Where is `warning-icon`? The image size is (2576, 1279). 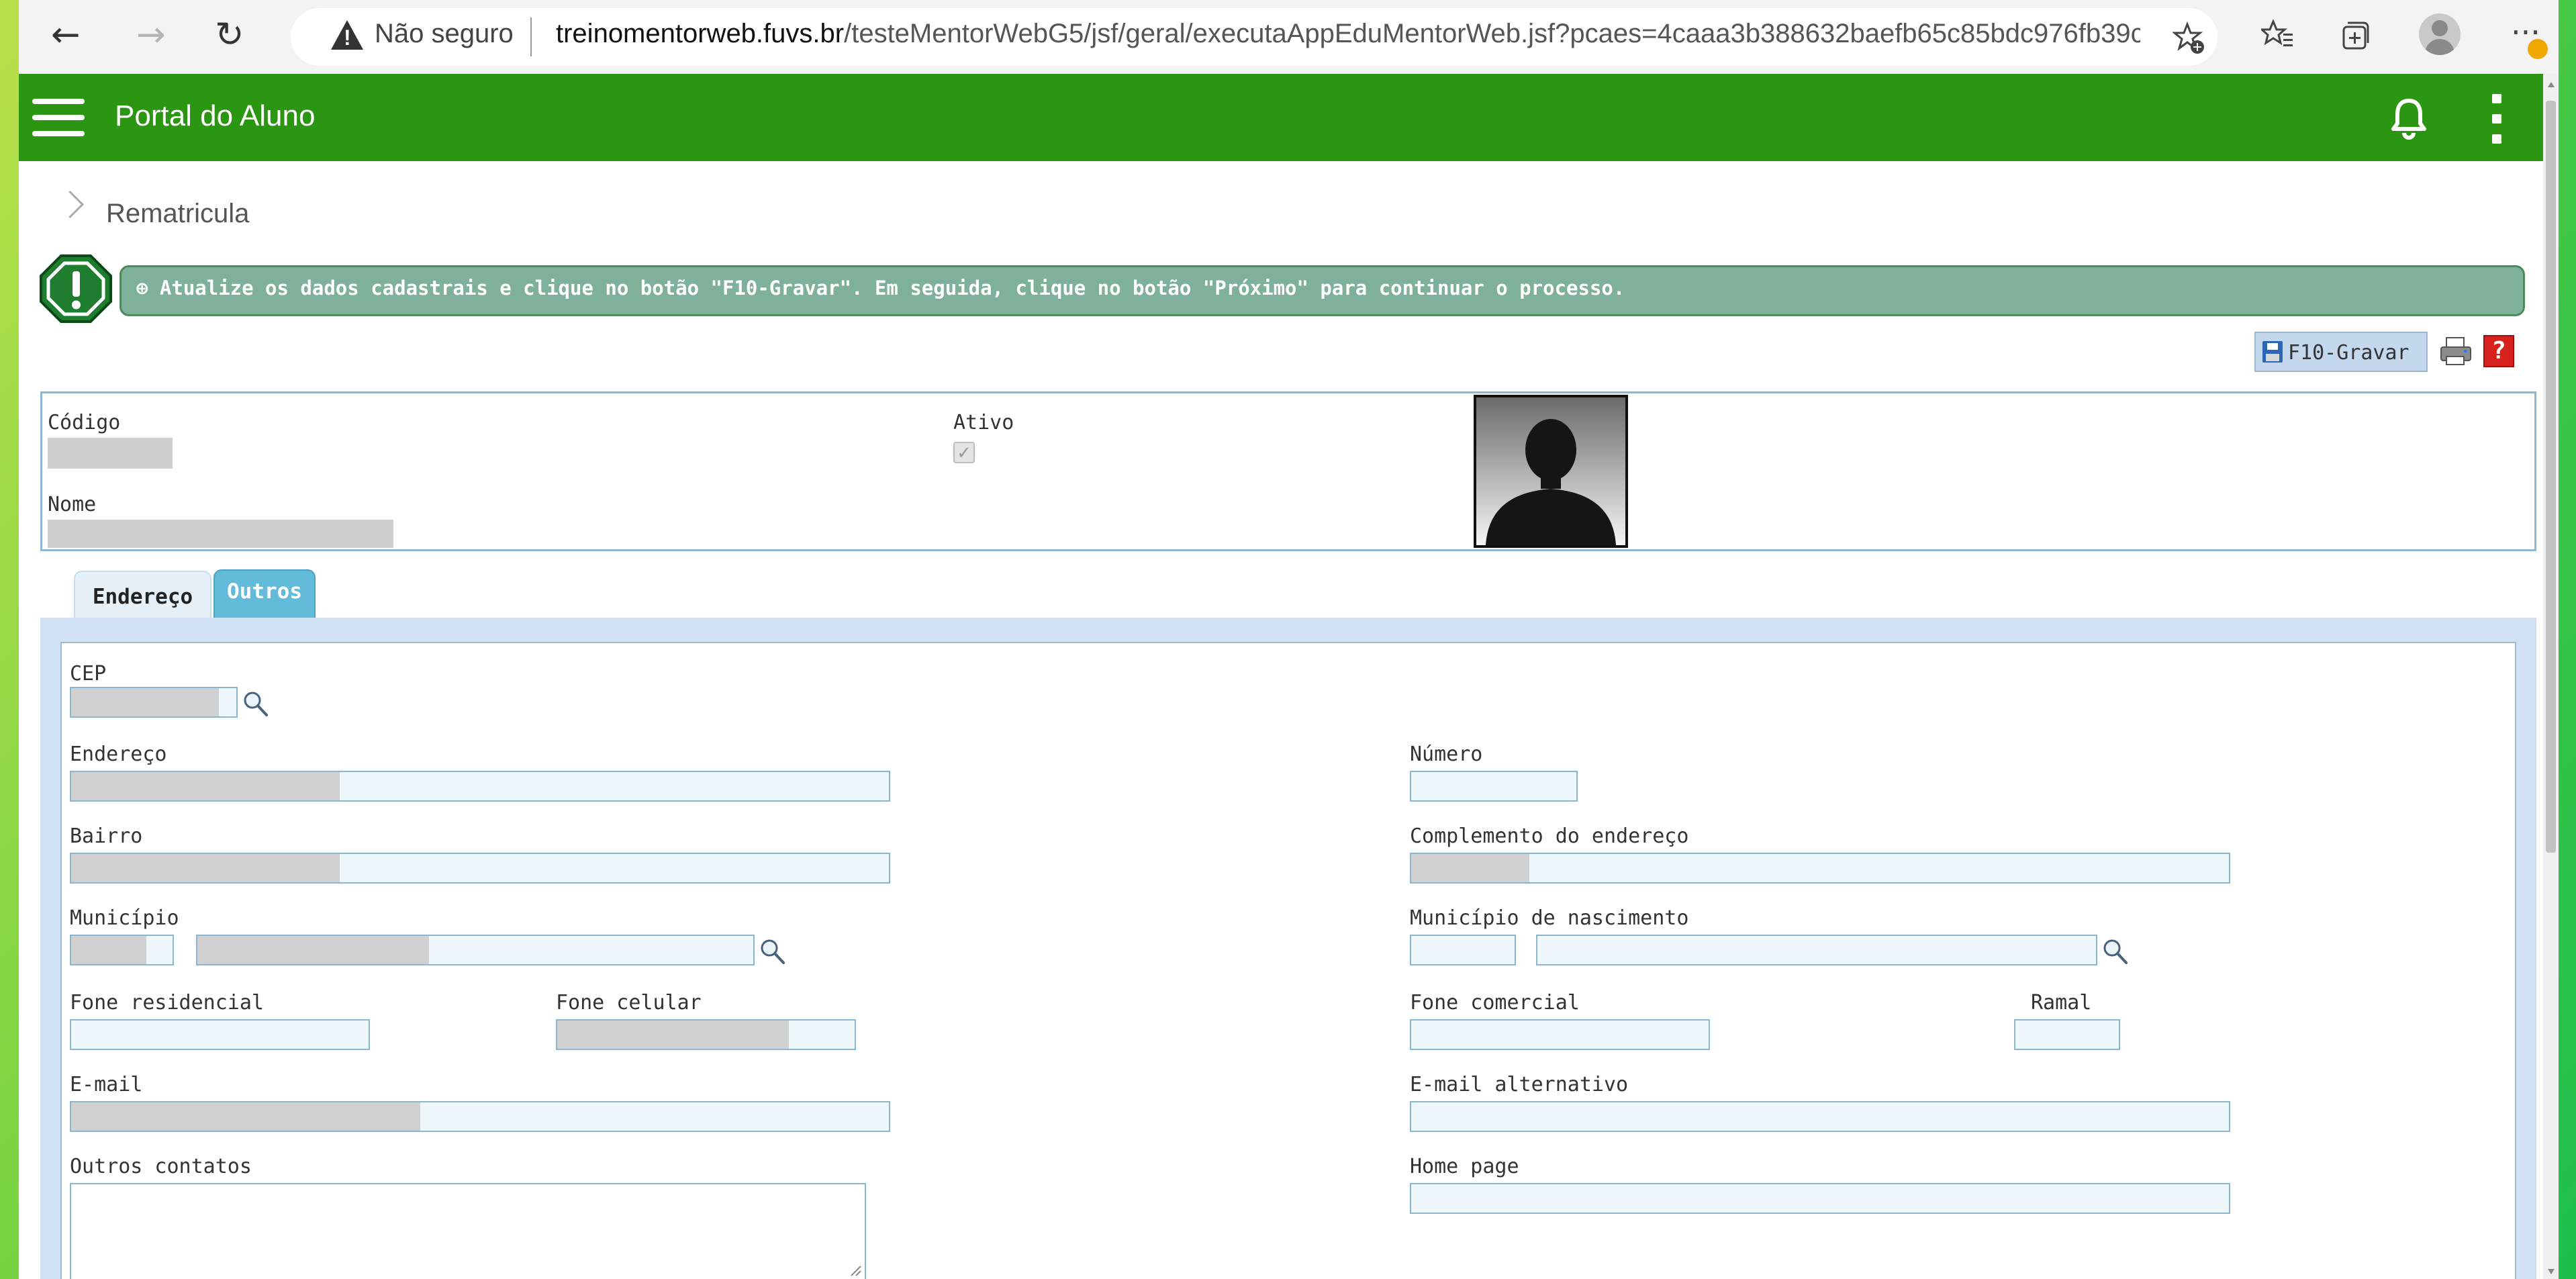
warning-icon is located at coordinates (347, 35).